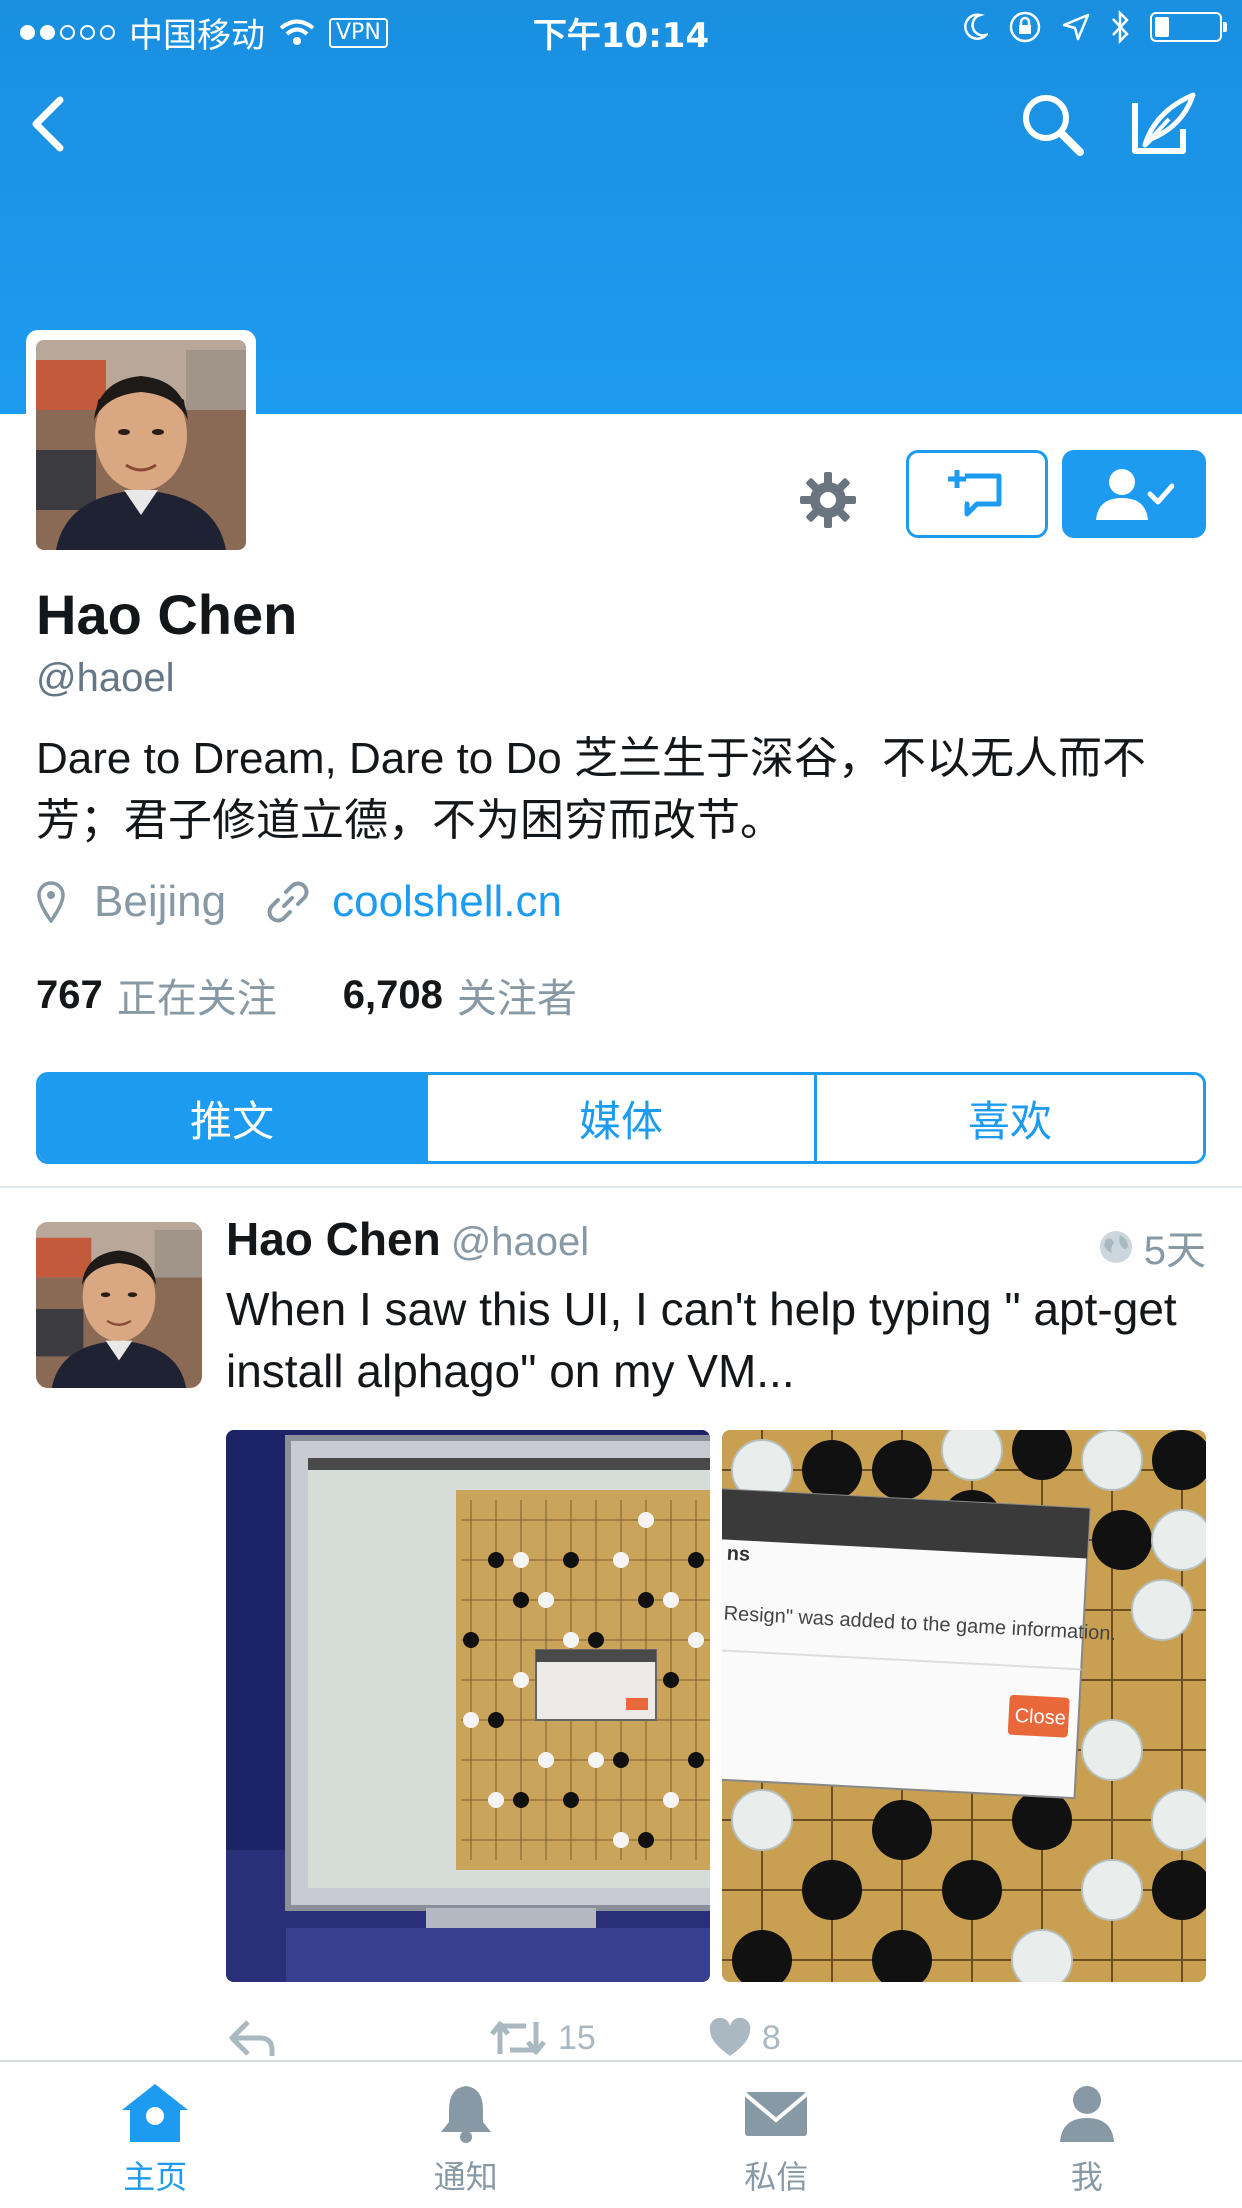 This screenshot has height=2208, width=1242. What do you see at coordinates (1174, 1251) in the screenshot?
I see `tweet-time-text: 5天` at bounding box center [1174, 1251].